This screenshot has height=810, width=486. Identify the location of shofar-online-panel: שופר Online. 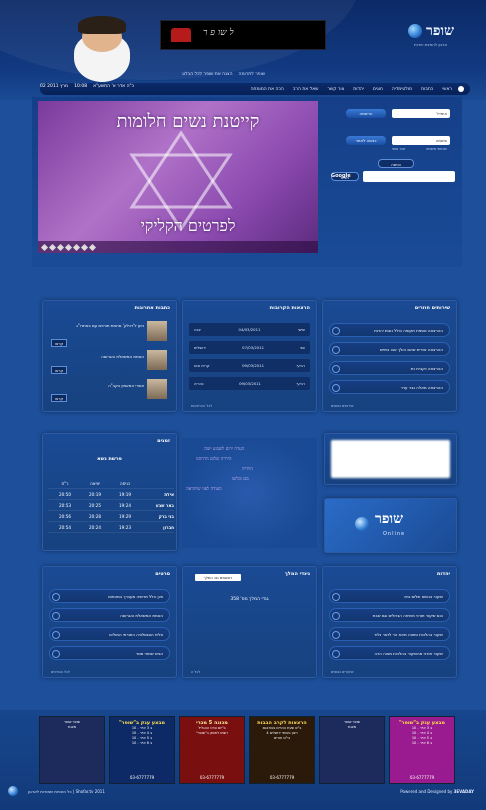
(390, 525).